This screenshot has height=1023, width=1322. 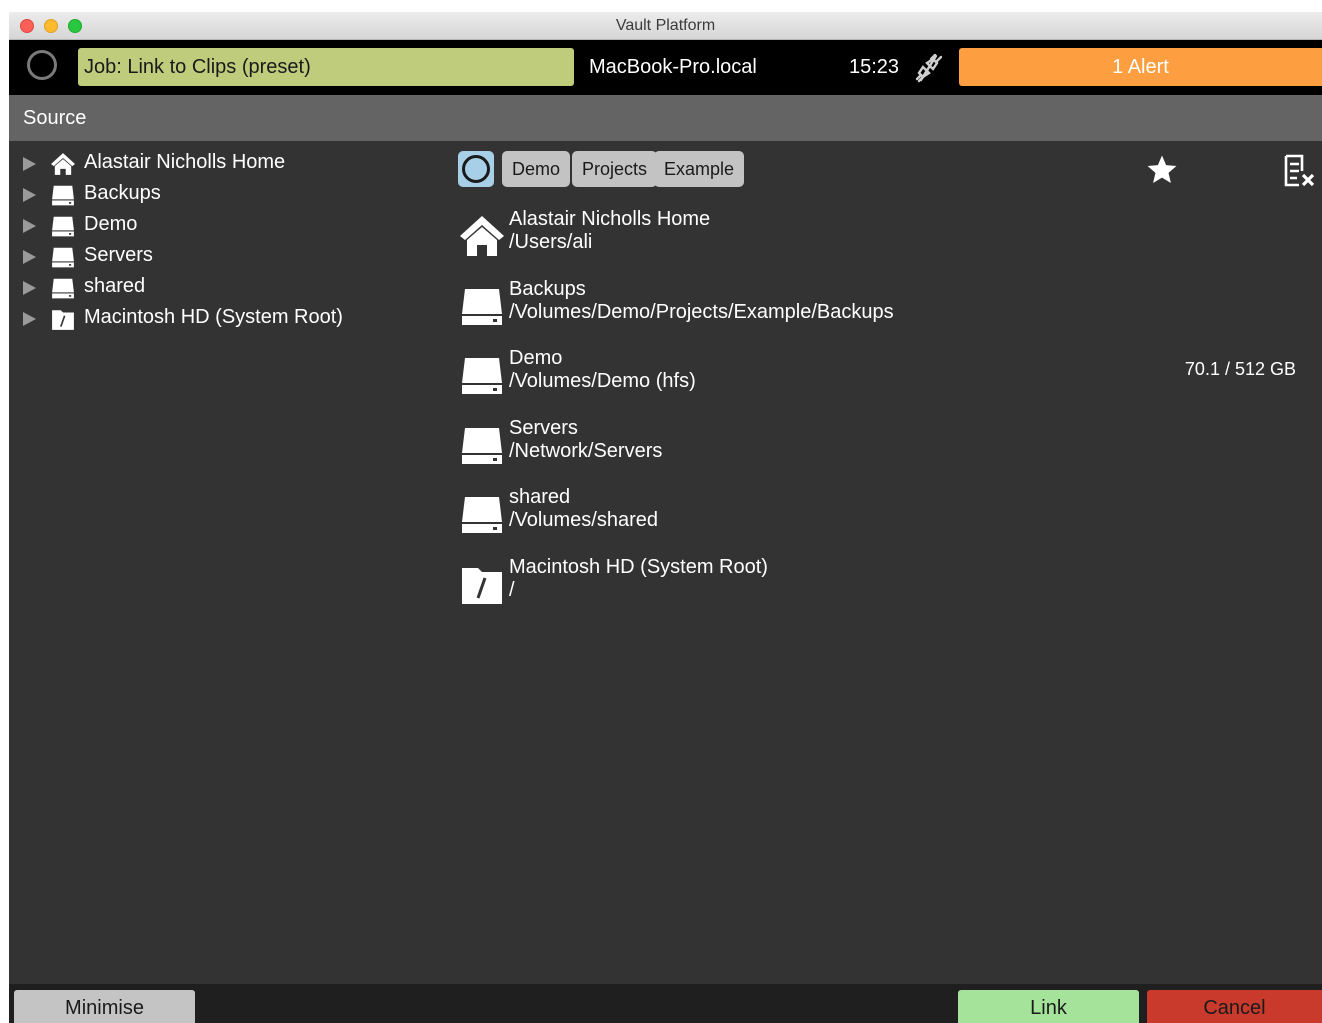 What do you see at coordinates (602, 381) in the screenshot?
I see `volume-path: /Volumes/Demo (hfs)` at bounding box center [602, 381].